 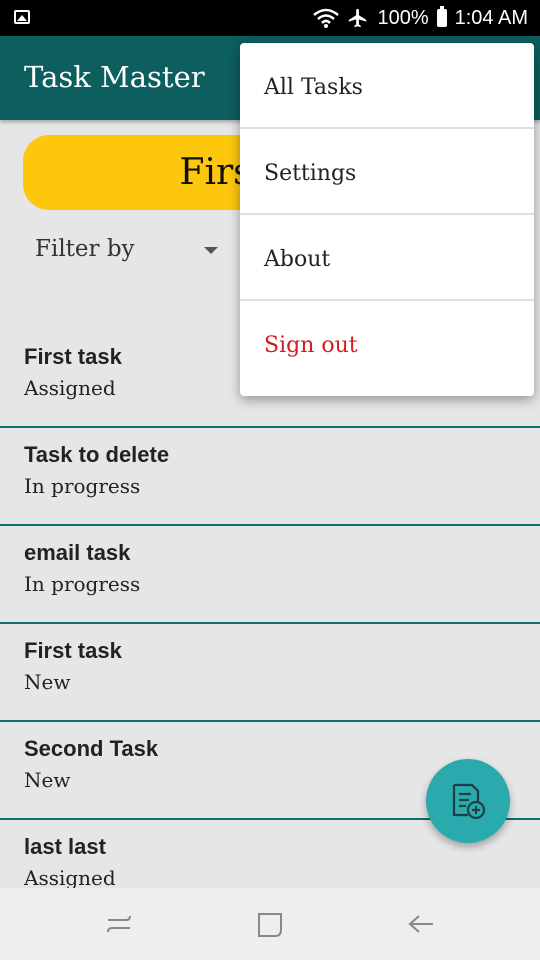 I want to click on menu-item-settings: Settings, so click(x=387, y=172).